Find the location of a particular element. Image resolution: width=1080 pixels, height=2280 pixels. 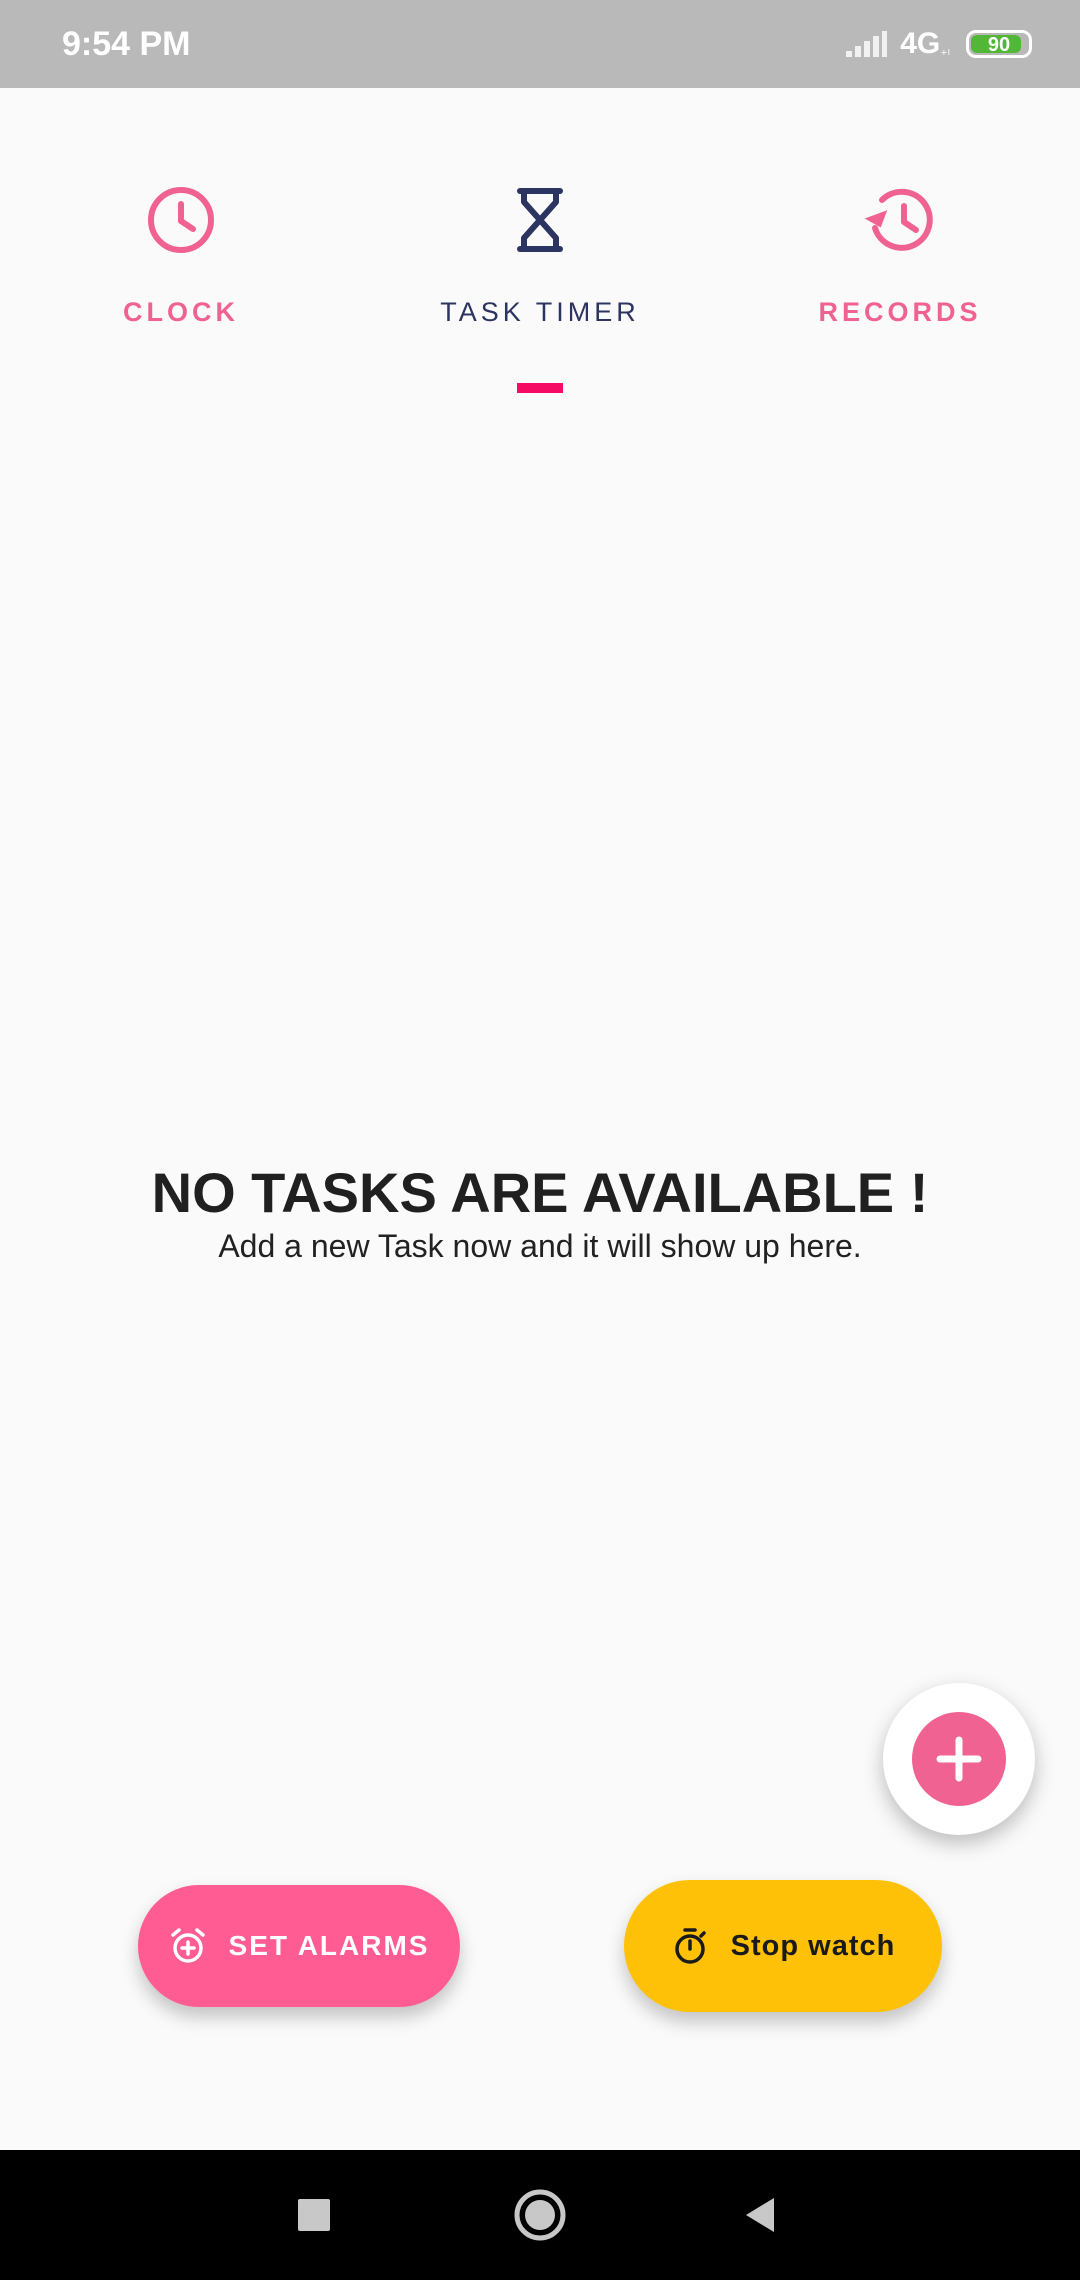

status-indicators: 4G ₊ₗ 90 is located at coordinates (938, 44).